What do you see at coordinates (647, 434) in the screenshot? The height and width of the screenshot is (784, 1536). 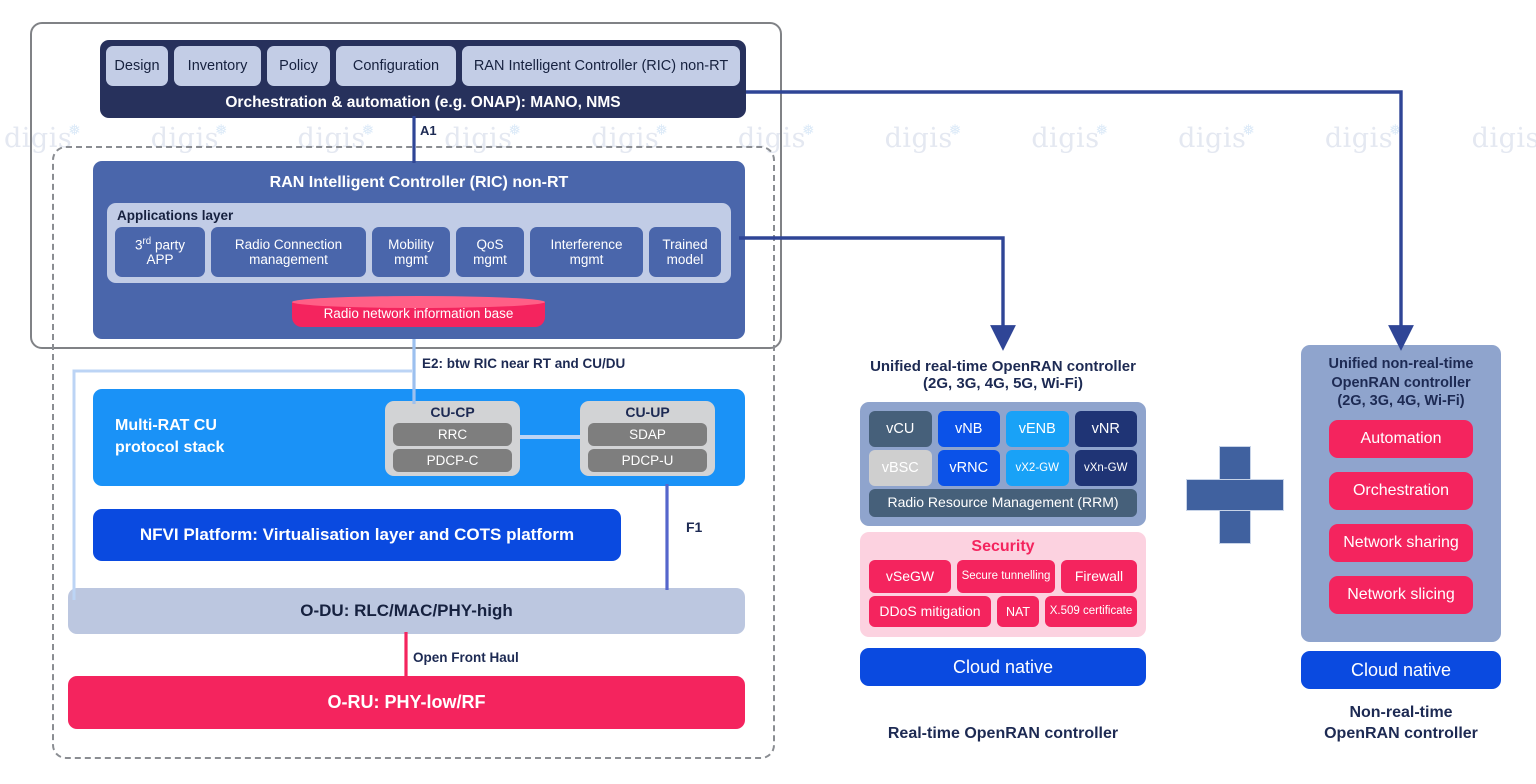 I see `cu-up-sdap: SDAP` at bounding box center [647, 434].